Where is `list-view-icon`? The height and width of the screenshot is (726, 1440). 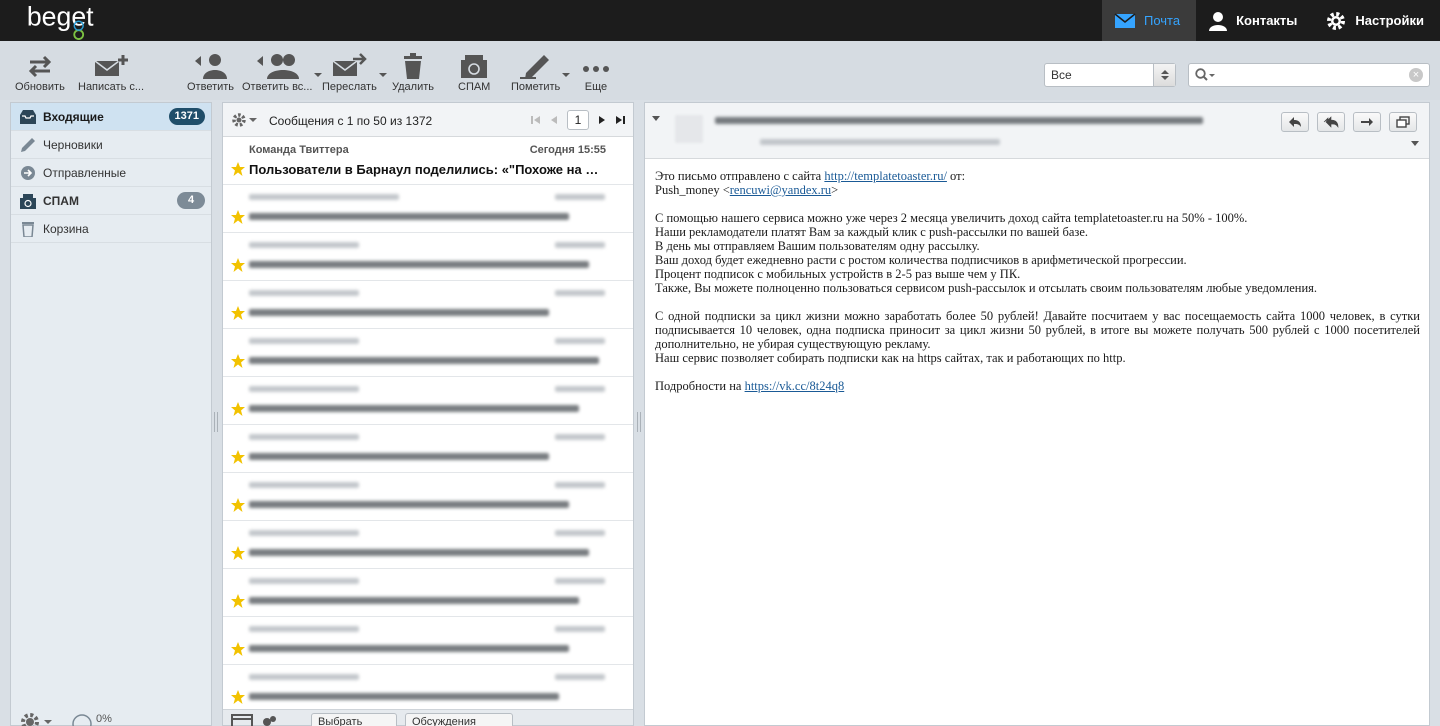
list-view-icon is located at coordinates (242, 720).